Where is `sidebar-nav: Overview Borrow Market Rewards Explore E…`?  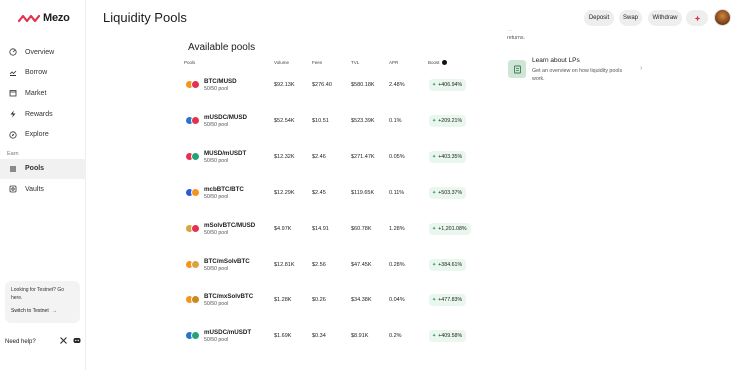 sidebar-nav: Overview Borrow Market Rewards Explore E… is located at coordinates (43, 121).